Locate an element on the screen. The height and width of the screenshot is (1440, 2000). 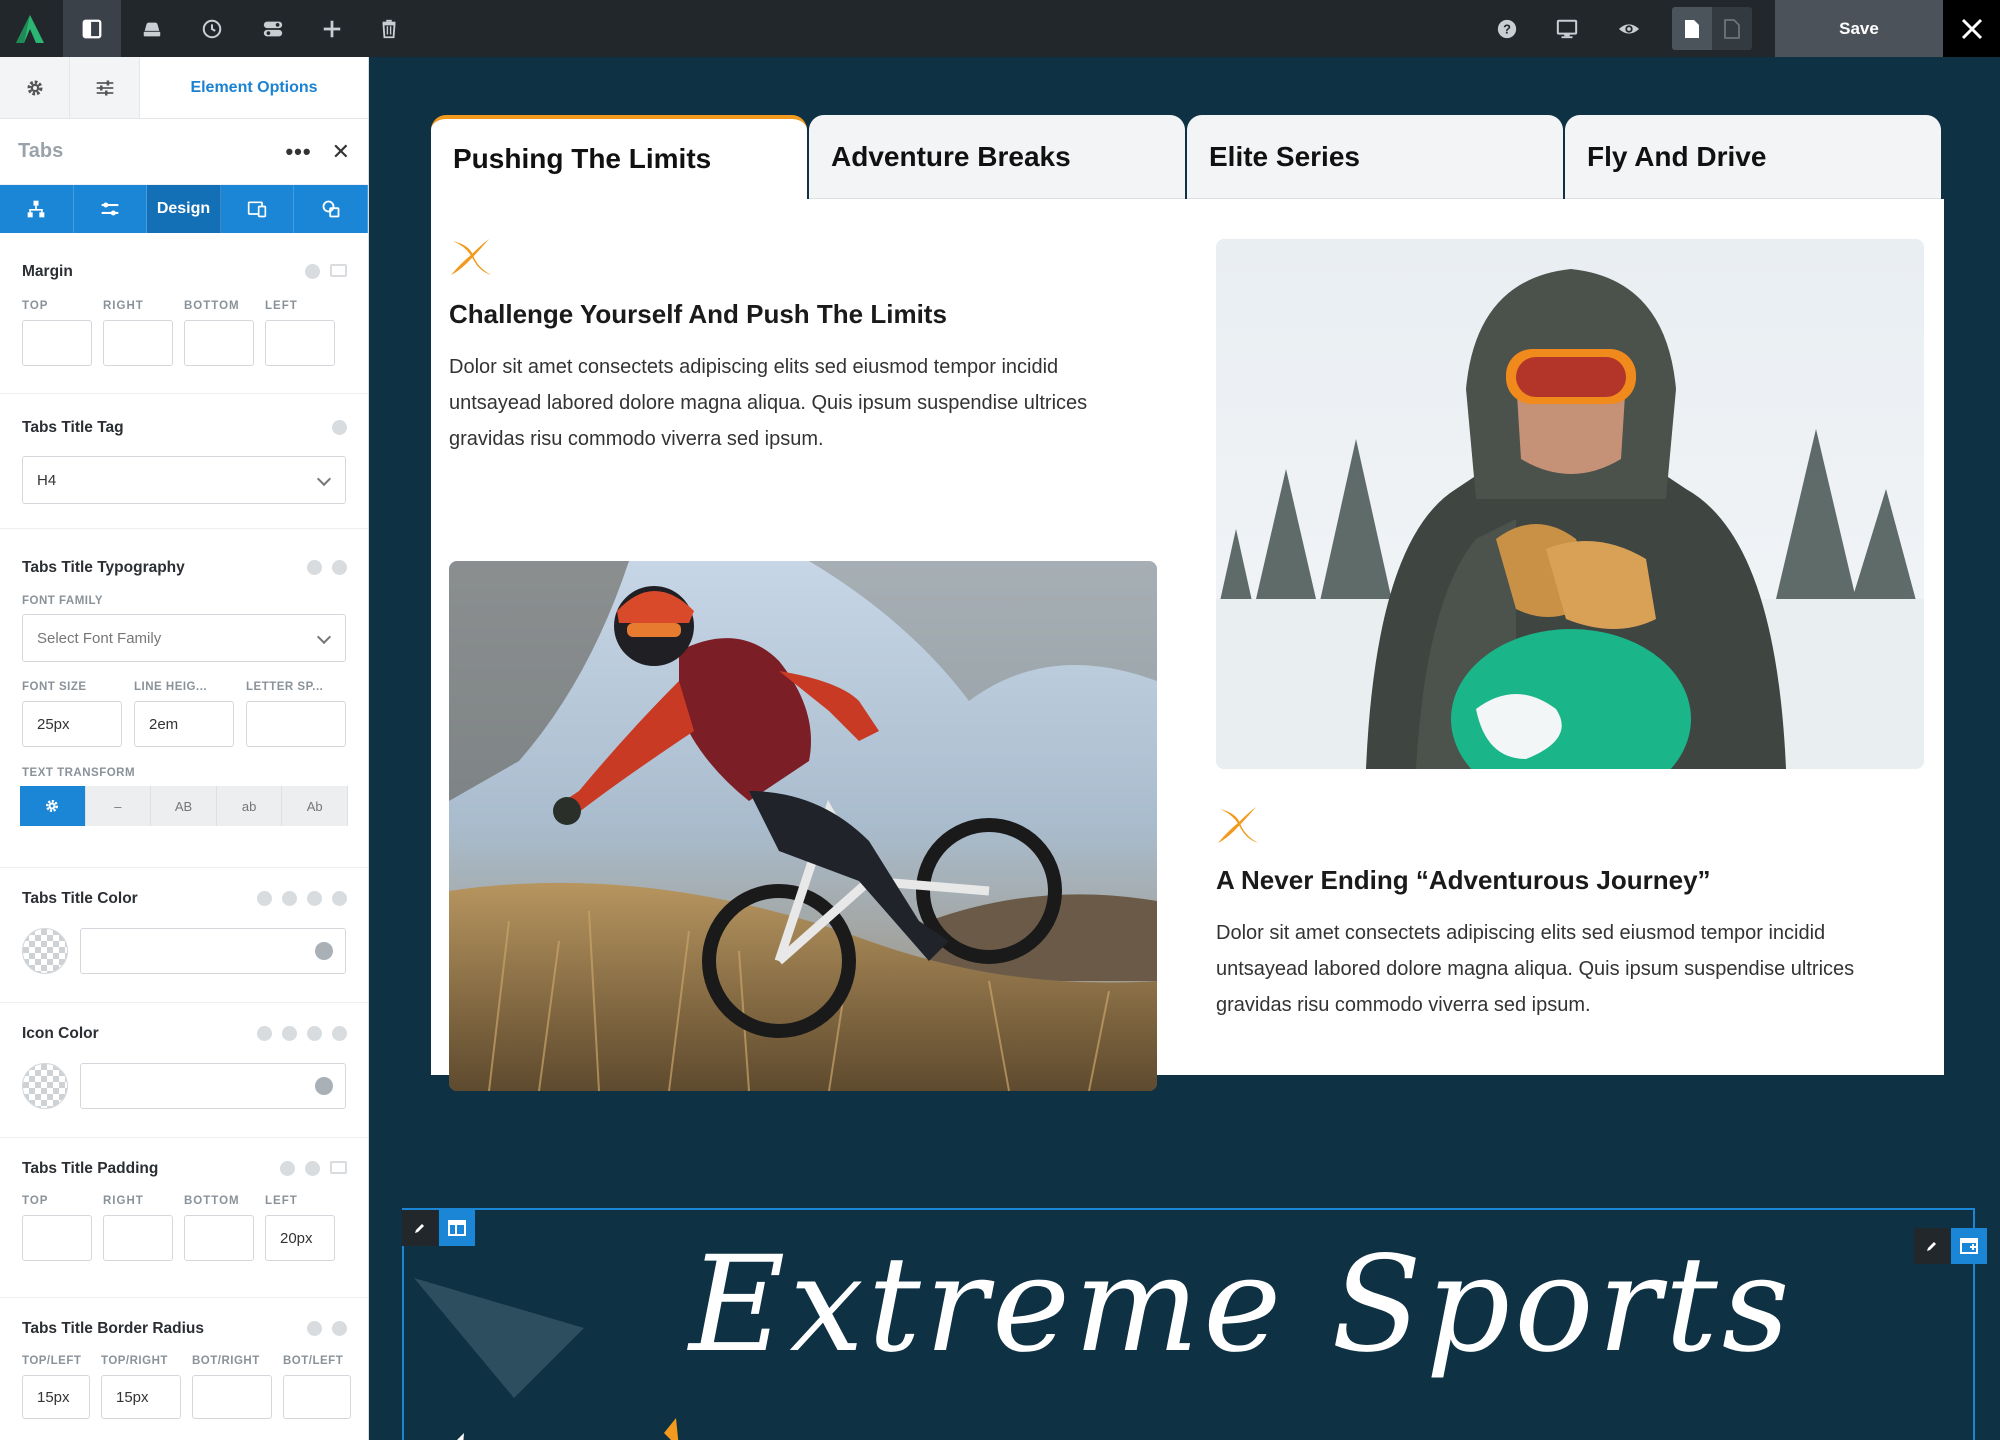
document-outline-icon is located at coordinates (1732, 28).